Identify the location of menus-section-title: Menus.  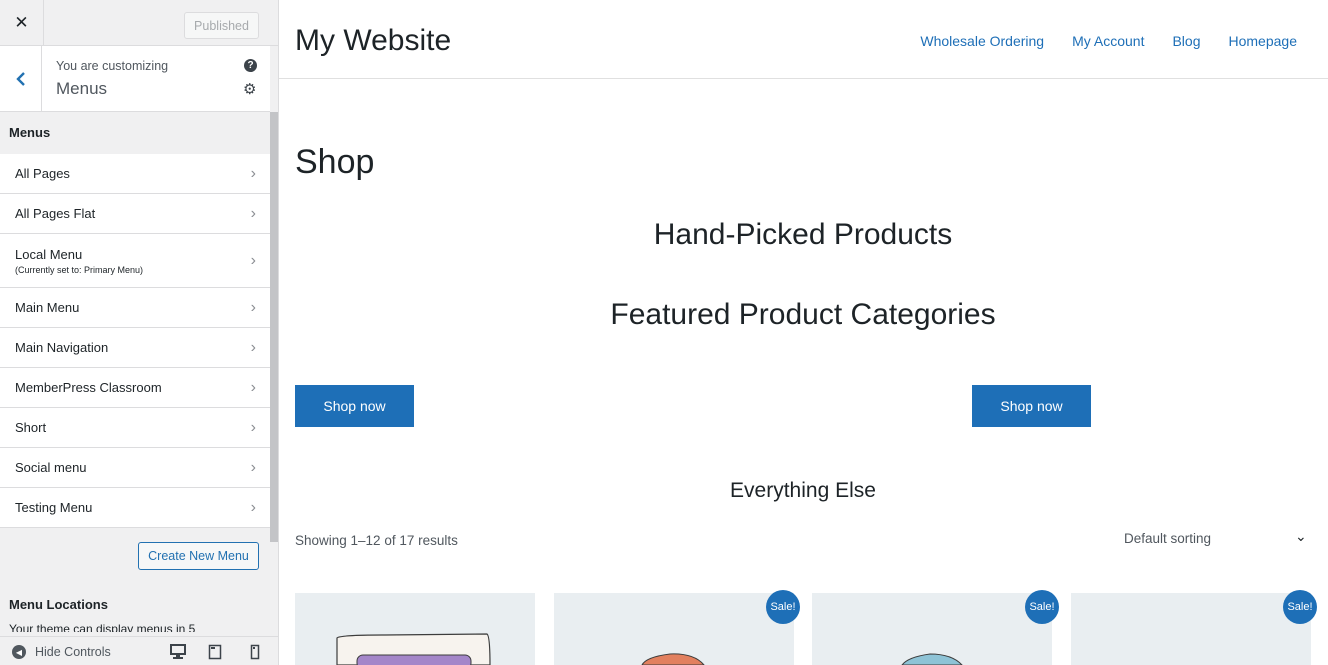
(30, 132).